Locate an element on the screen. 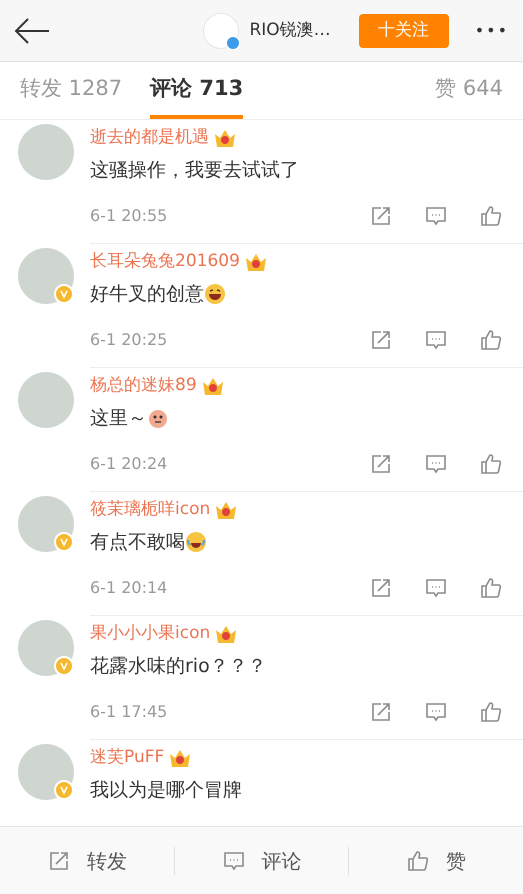 The image size is (523, 894). tab: 评论 713 is located at coordinates (197, 90).